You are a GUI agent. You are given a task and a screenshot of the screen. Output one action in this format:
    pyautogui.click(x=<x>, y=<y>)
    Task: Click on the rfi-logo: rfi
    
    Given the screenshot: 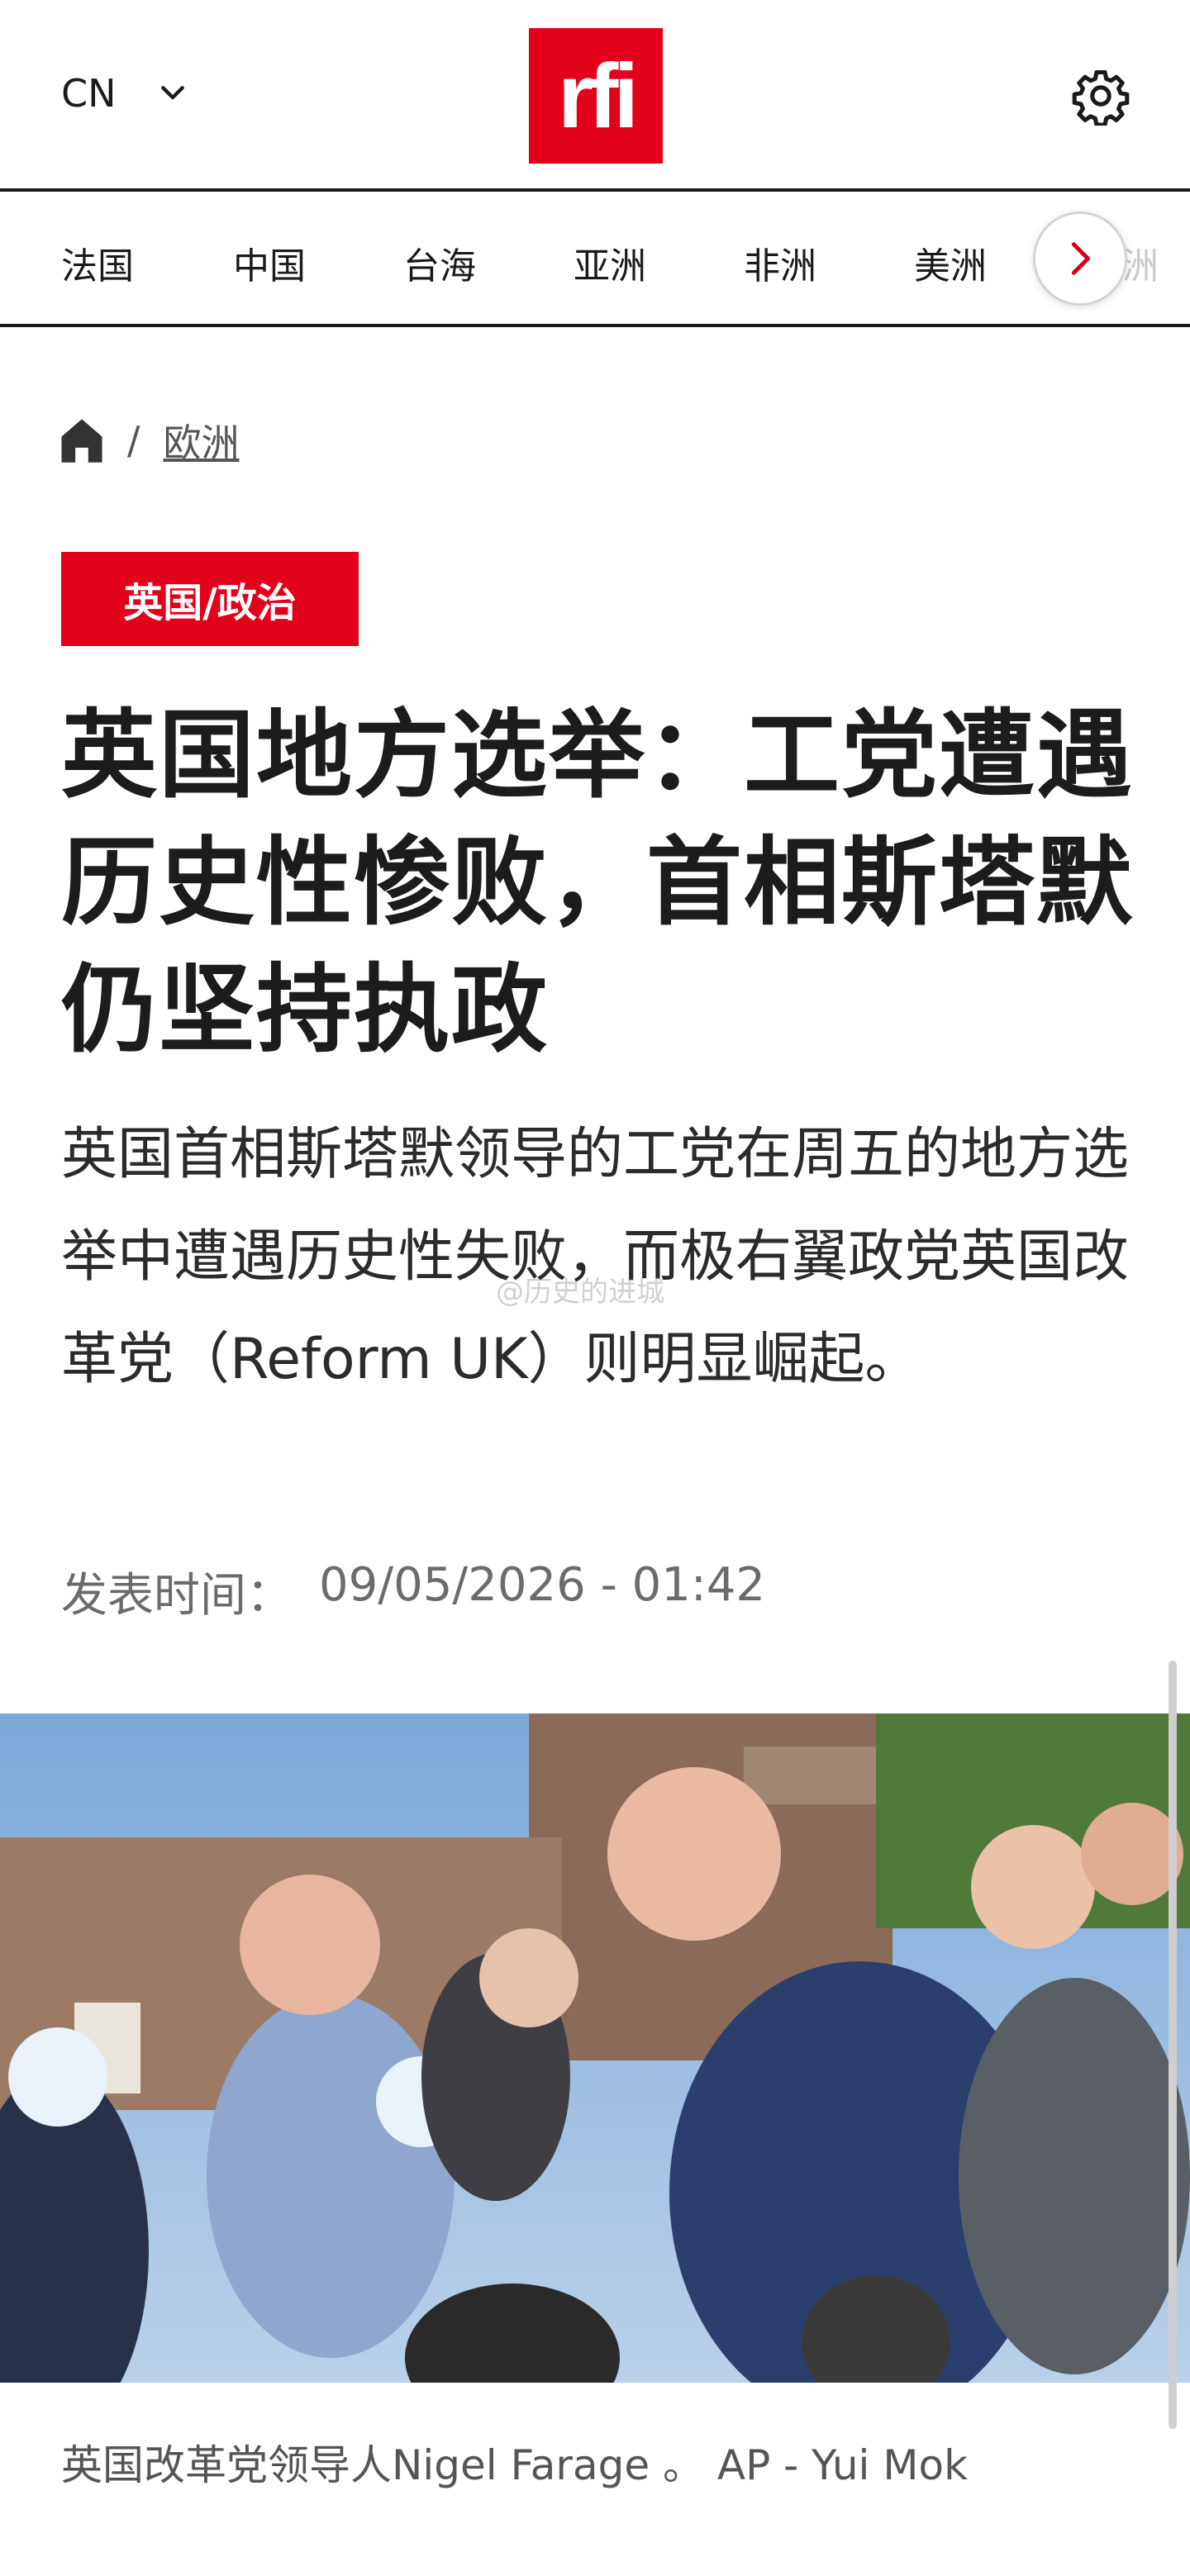 What is the action you would take?
    pyautogui.click(x=596, y=96)
    